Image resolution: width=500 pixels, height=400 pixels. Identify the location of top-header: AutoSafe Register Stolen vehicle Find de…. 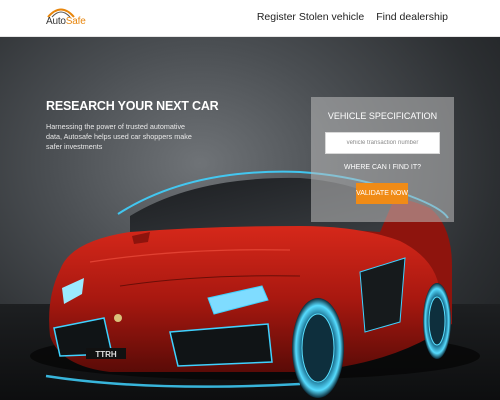
(250, 18).